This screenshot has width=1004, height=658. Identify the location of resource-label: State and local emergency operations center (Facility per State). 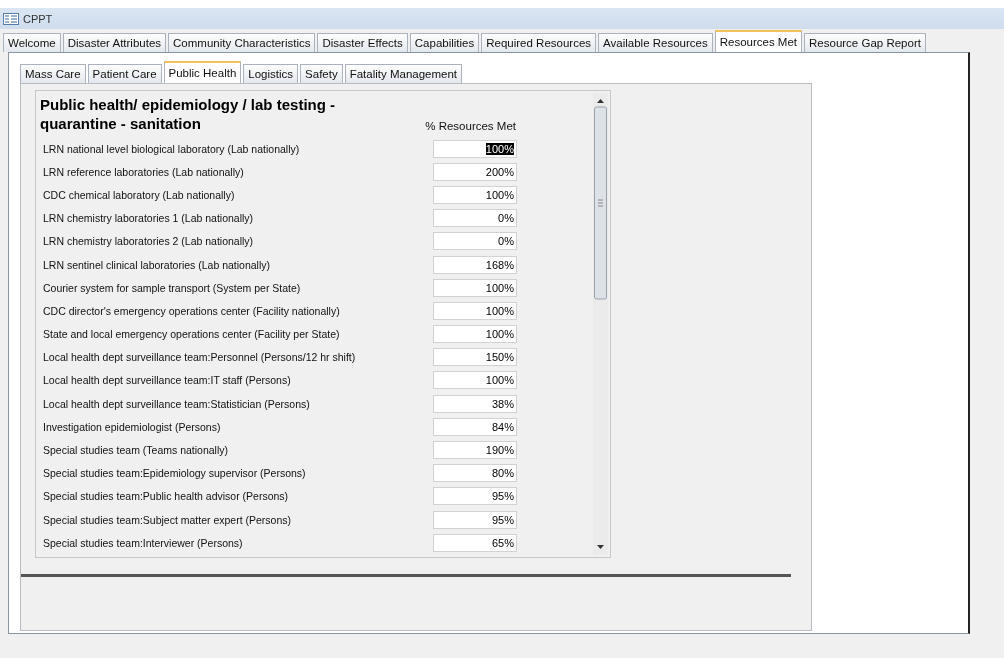
(191, 334).